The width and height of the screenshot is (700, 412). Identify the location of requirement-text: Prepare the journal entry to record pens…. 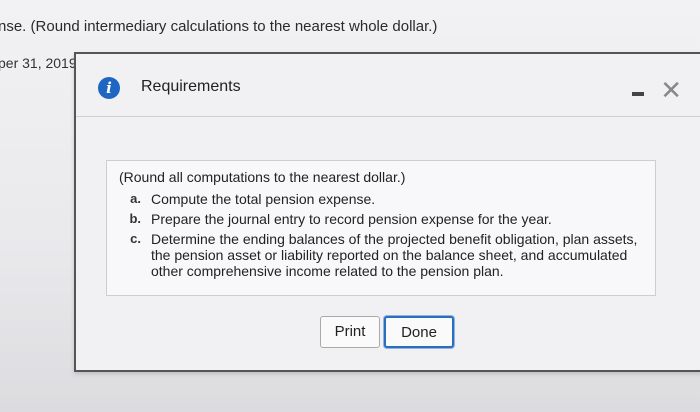
(351, 219).